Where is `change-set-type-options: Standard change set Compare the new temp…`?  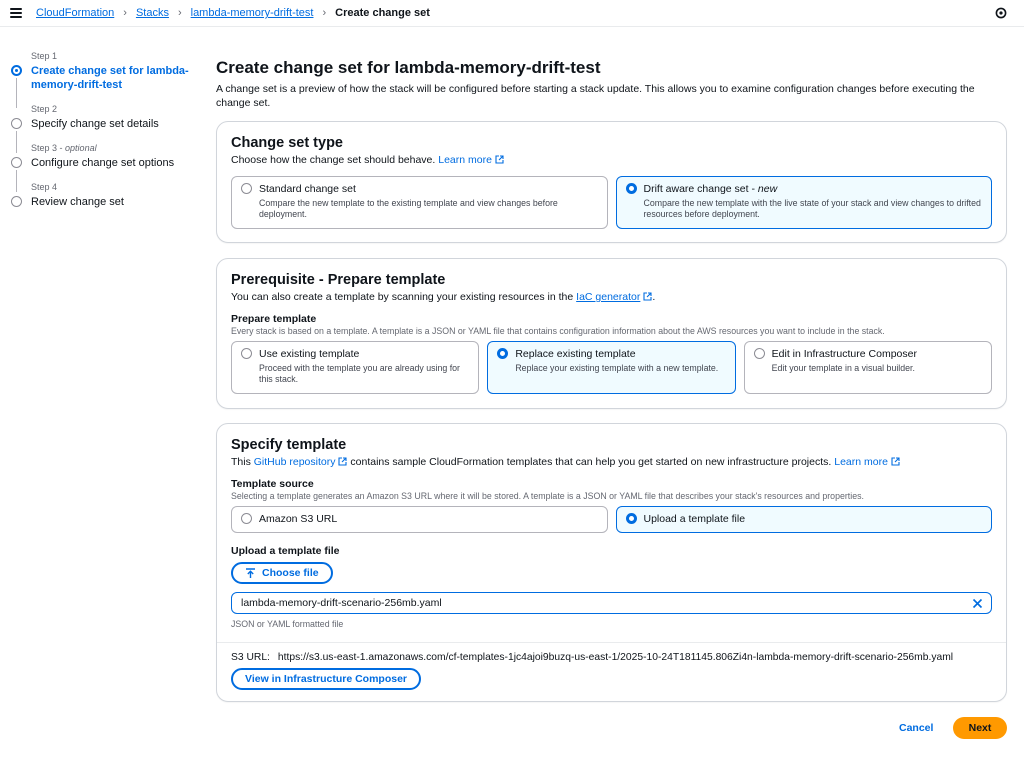
change-set-type-options: Standard change set Compare the new temp… is located at coordinates (611, 202).